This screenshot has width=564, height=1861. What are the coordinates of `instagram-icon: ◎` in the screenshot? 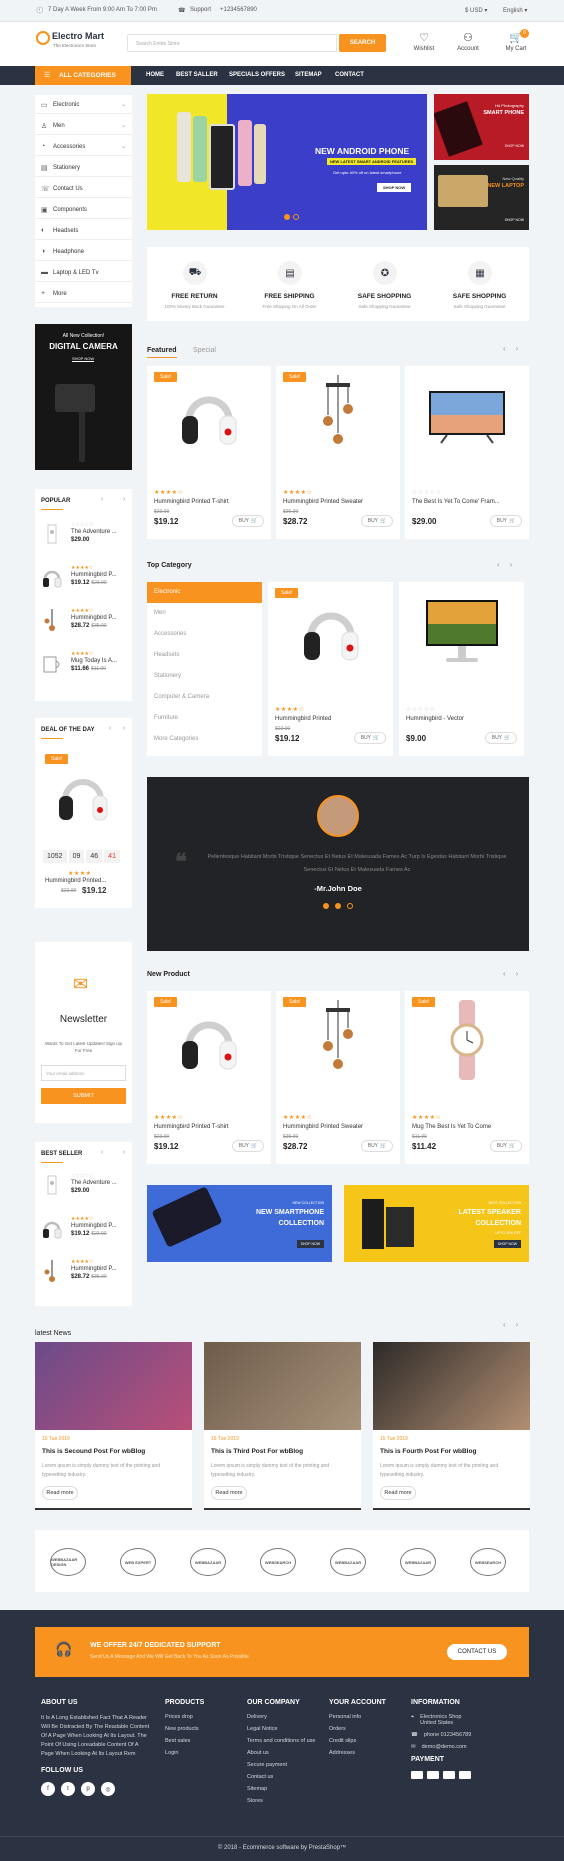 It's located at (108, 1789).